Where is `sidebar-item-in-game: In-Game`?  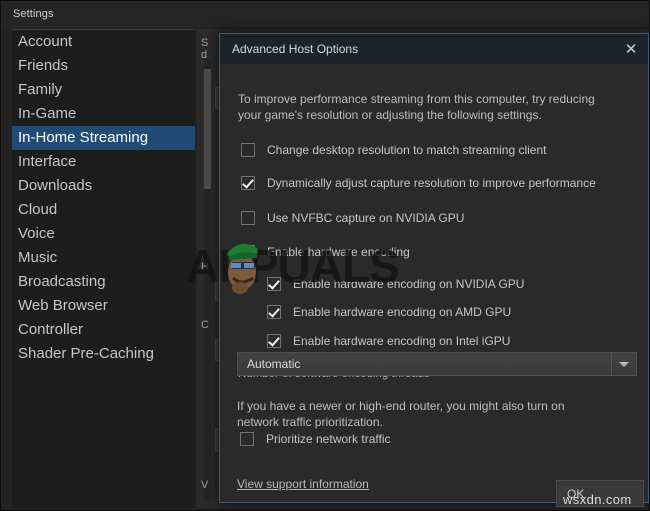
sidebar-item-in-game: In-Game is located at coordinates (103, 114).